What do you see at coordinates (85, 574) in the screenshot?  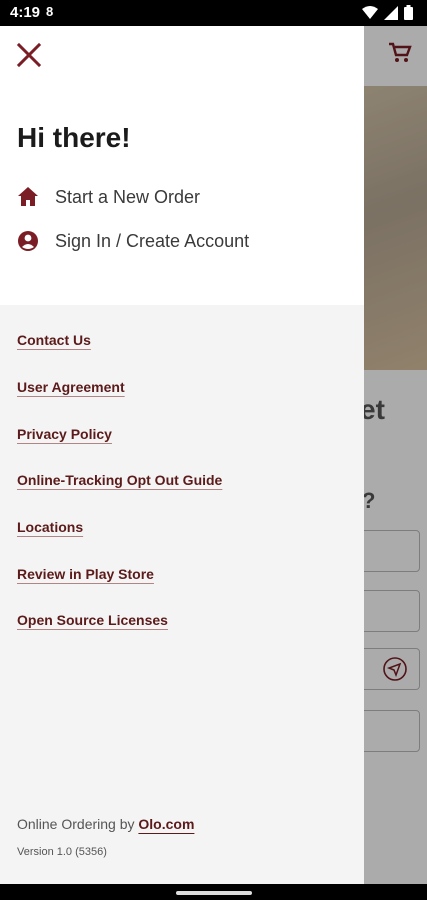 I see `review-play-store-link: Review in Play Store` at bounding box center [85, 574].